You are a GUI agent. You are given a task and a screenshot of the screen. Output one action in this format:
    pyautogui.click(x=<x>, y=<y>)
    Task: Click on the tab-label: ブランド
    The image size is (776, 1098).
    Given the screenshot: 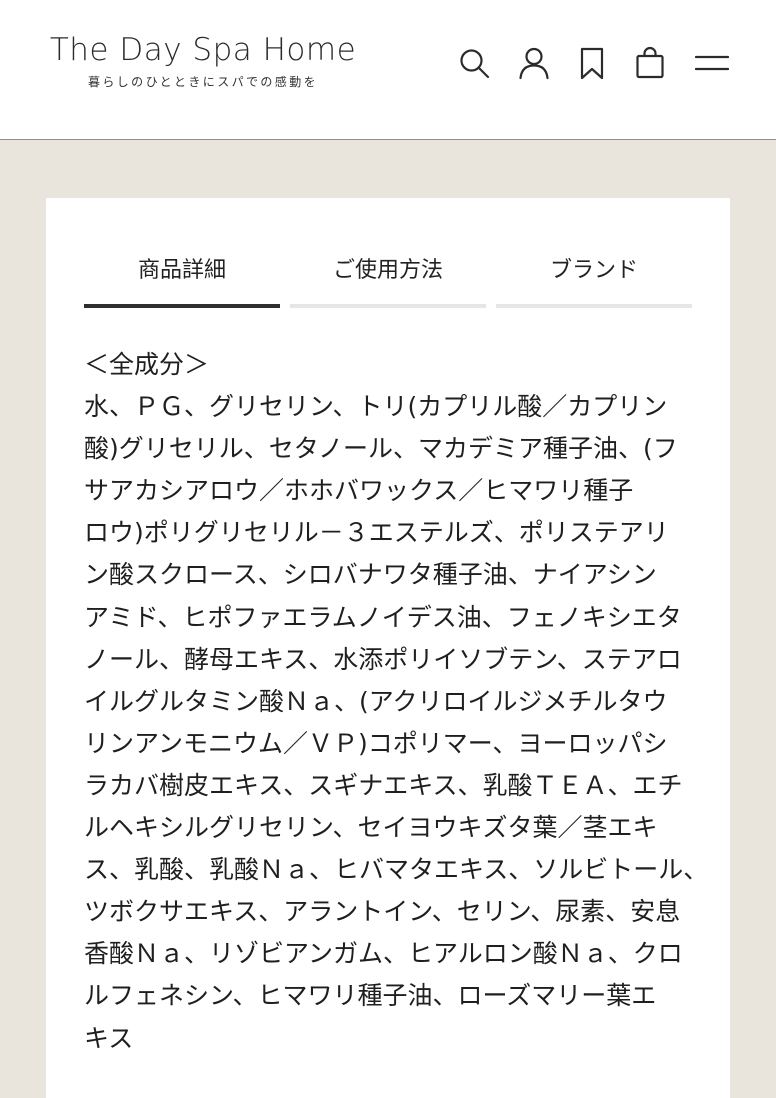 What is the action you would take?
    pyautogui.click(x=593, y=270)
    